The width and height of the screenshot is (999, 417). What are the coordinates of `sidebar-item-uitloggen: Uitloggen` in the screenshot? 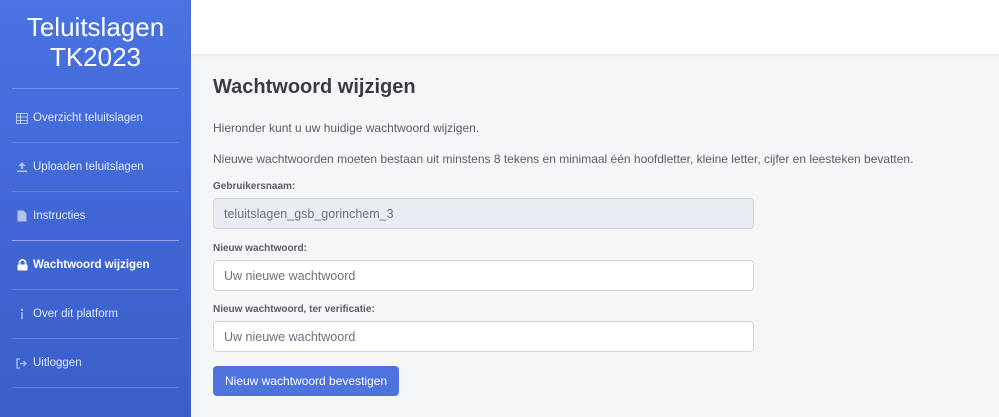 It's located at (95, 363).